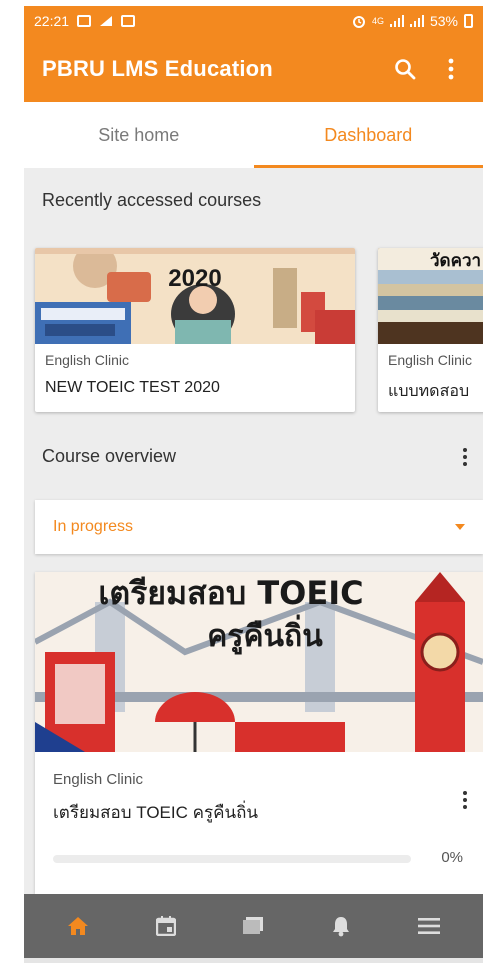 This screenshot has width=483, height=963. I want to click on filter-value: In progress, so click(93, 526).